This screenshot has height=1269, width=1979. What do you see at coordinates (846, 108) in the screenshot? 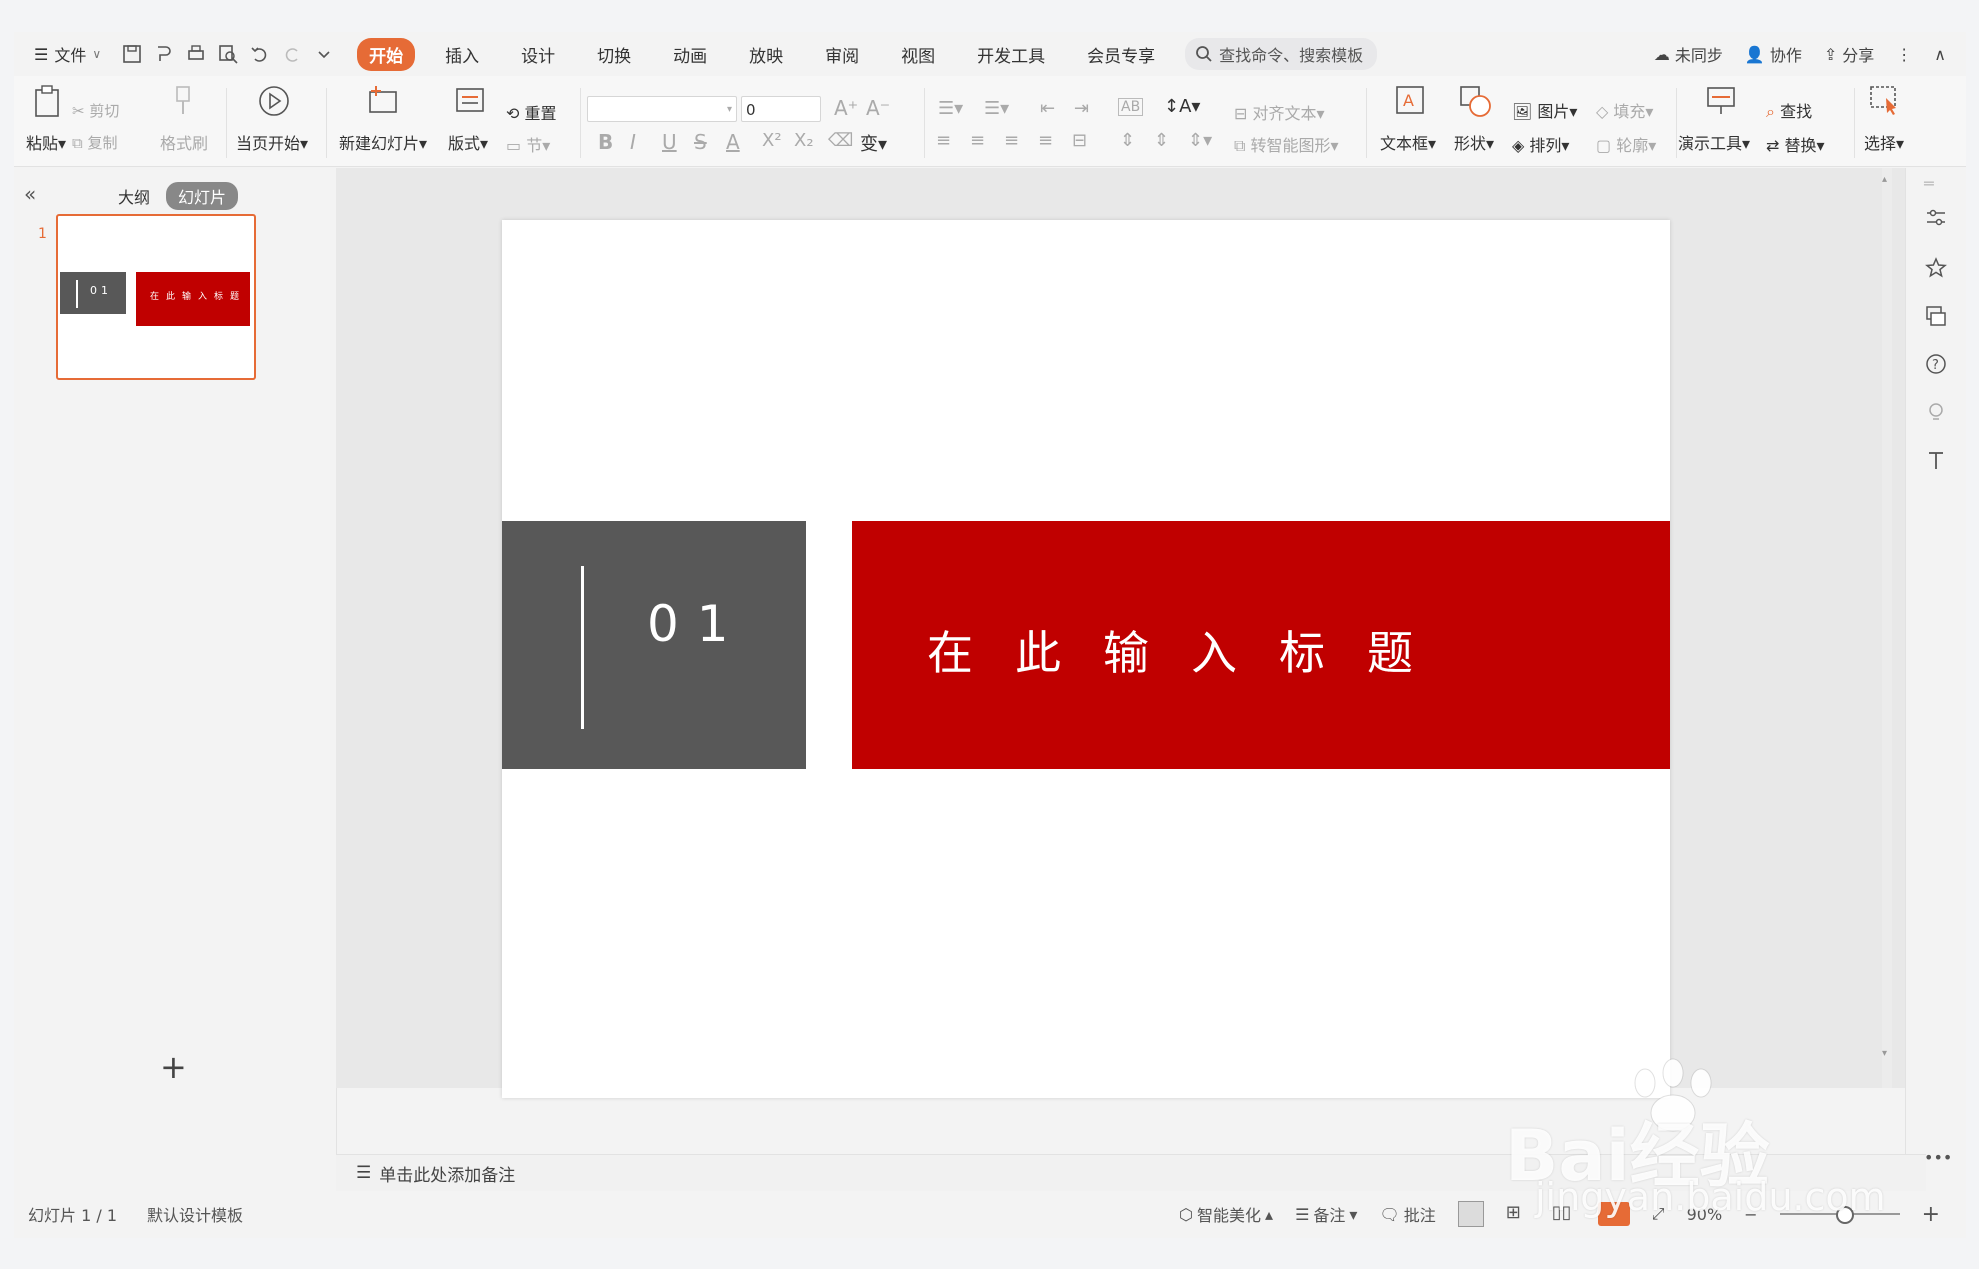
I see `grow-font-icon: A⁺` at bounding box center [846, 108].